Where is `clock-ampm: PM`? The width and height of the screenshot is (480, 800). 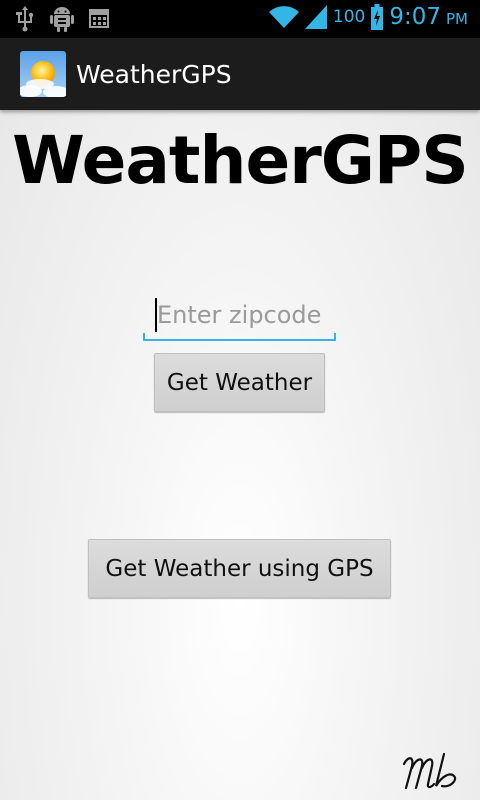 clock-ampm: PM is located at coordinates (457, 19).